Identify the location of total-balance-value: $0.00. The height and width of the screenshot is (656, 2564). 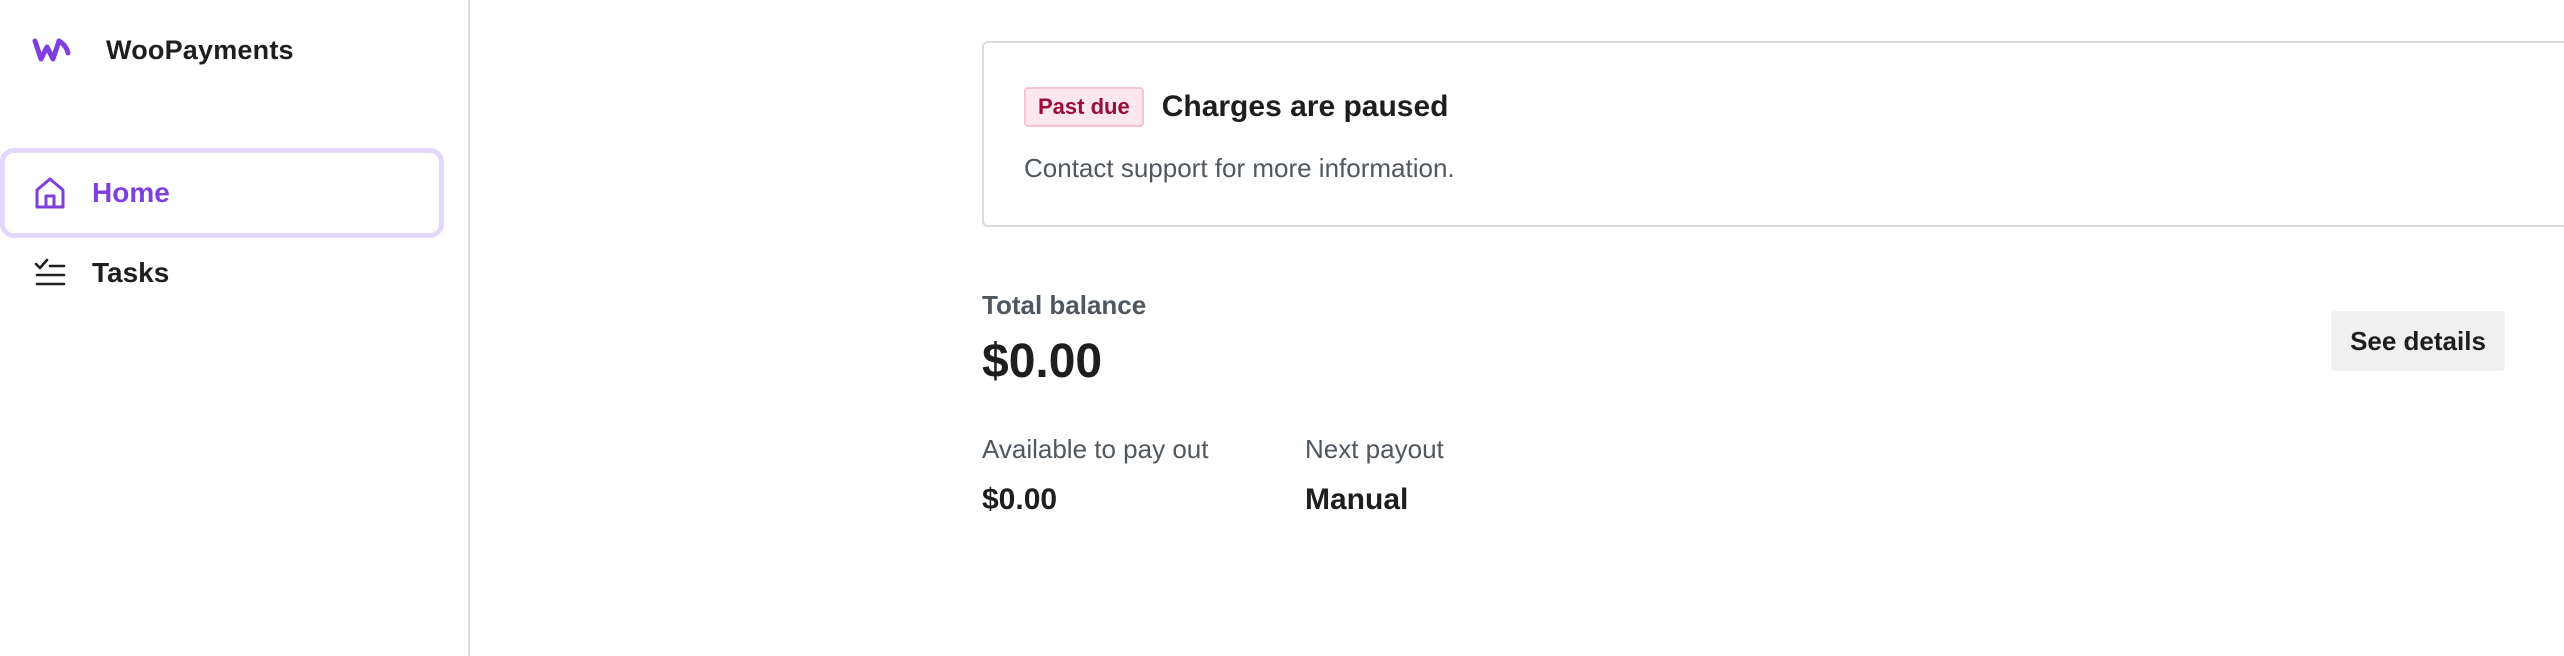
(1042, 361).